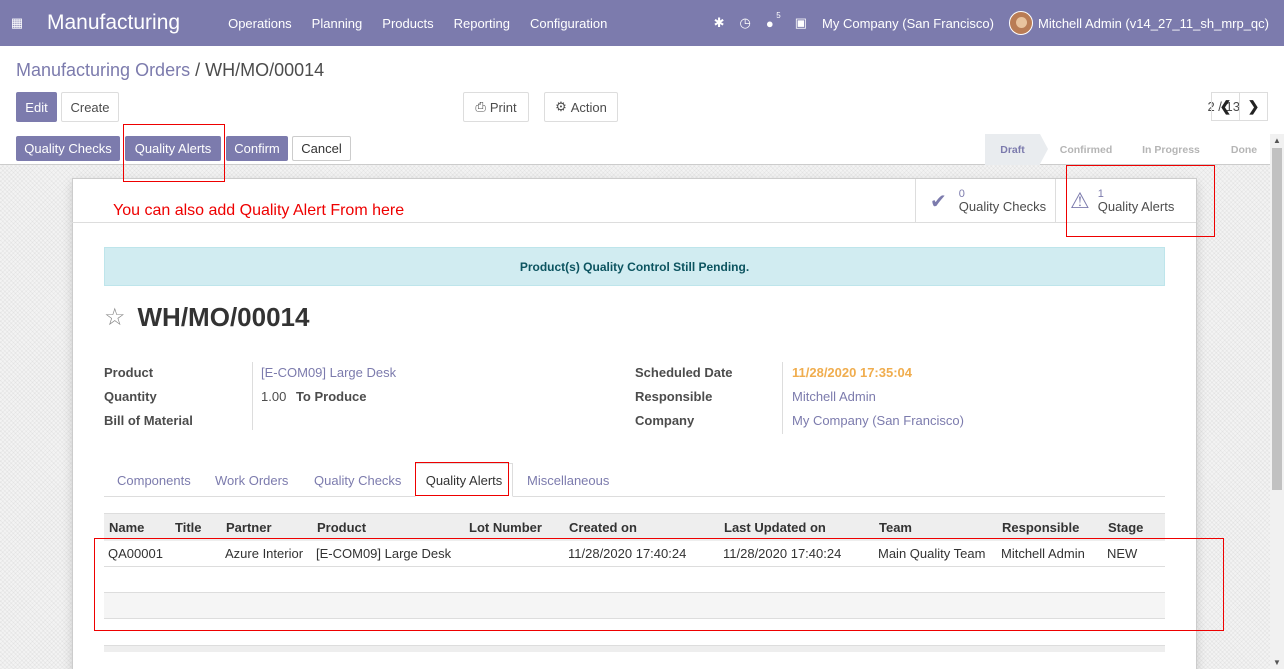 This screenshot has height=669, width=1284. I want to click on product-label: Product, so click(129, 372).